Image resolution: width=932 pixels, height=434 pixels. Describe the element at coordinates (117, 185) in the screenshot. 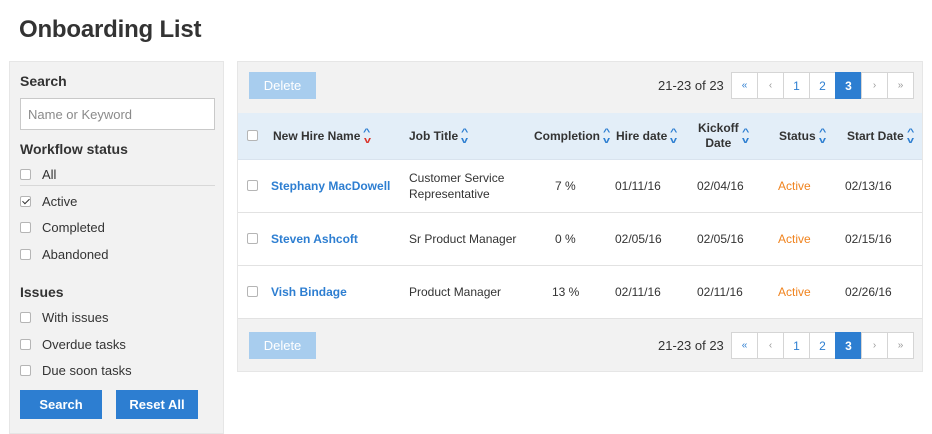

I see `divider` at that location.